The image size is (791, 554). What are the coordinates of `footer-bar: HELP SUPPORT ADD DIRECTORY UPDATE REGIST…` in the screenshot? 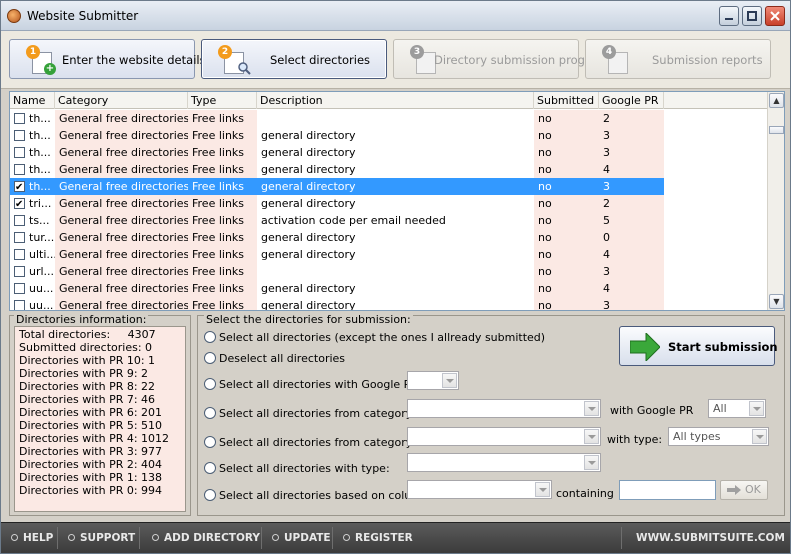 It's located at (395, 537).